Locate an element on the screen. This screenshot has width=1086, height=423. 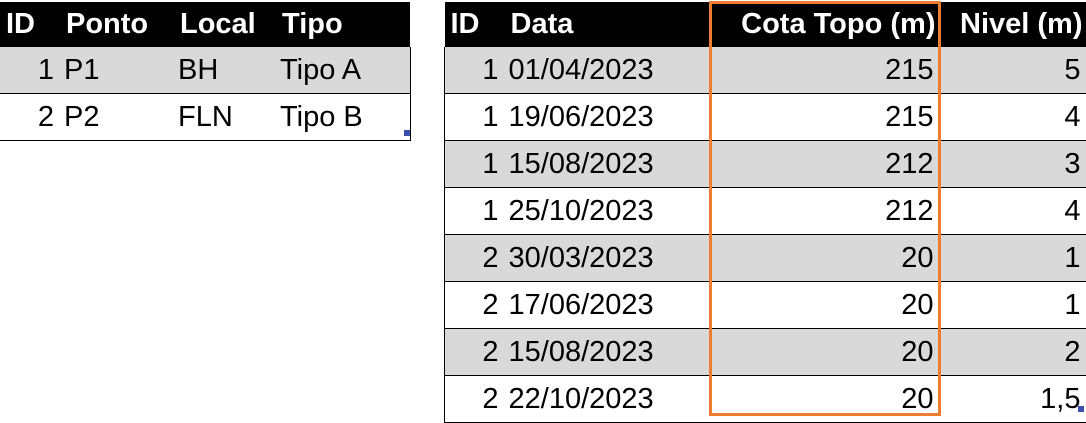
table-row: 2 P2 FLN Tipo B is located at coordinates (205, 117).